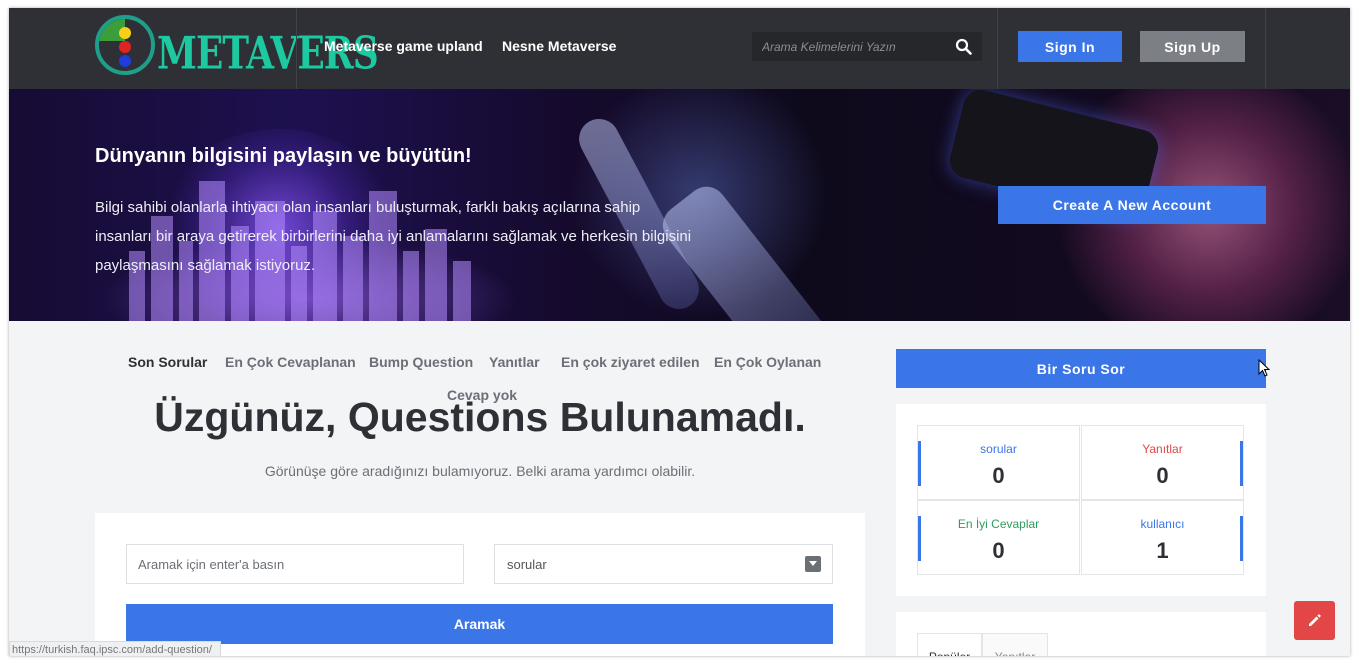 The width and height of the screenshot is (1358, 663). Describe the element at coordinates (527, 564) in the screenshot. I see `search-type-value: sorular` at that location.